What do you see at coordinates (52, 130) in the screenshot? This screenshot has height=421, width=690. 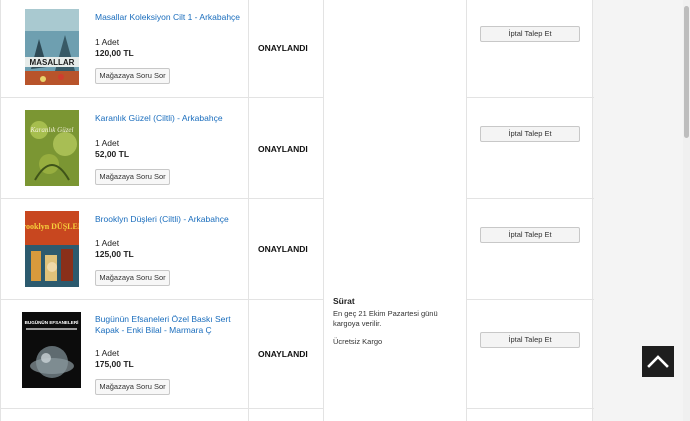 I see `cover-title-text: Karanlık Güzel` at bounding box center [52, 130].